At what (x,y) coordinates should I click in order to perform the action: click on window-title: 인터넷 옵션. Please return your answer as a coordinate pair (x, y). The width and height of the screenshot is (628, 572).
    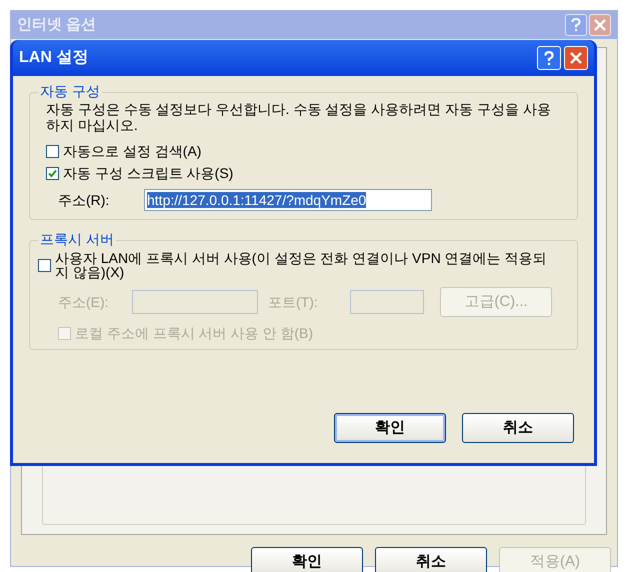
    Looking at the image, I should click on (56, 25).